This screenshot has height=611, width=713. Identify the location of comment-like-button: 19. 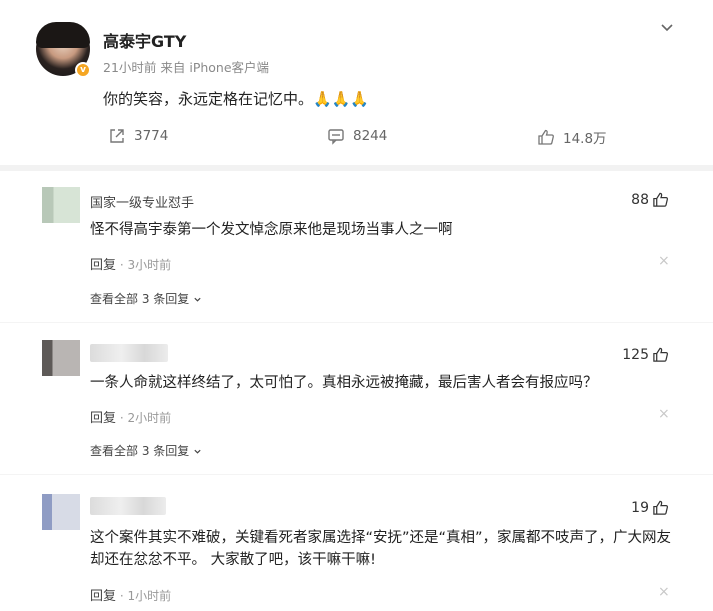
(650, 507).